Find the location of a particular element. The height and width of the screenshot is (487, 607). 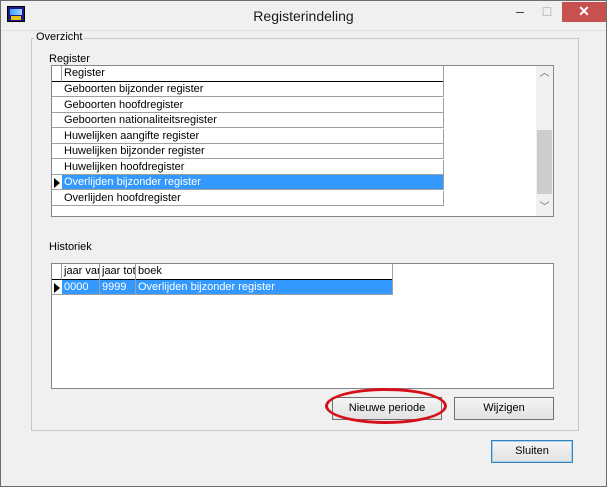

register-cell: Huwelijken bijzonder register is located at coordinates (253, 151).